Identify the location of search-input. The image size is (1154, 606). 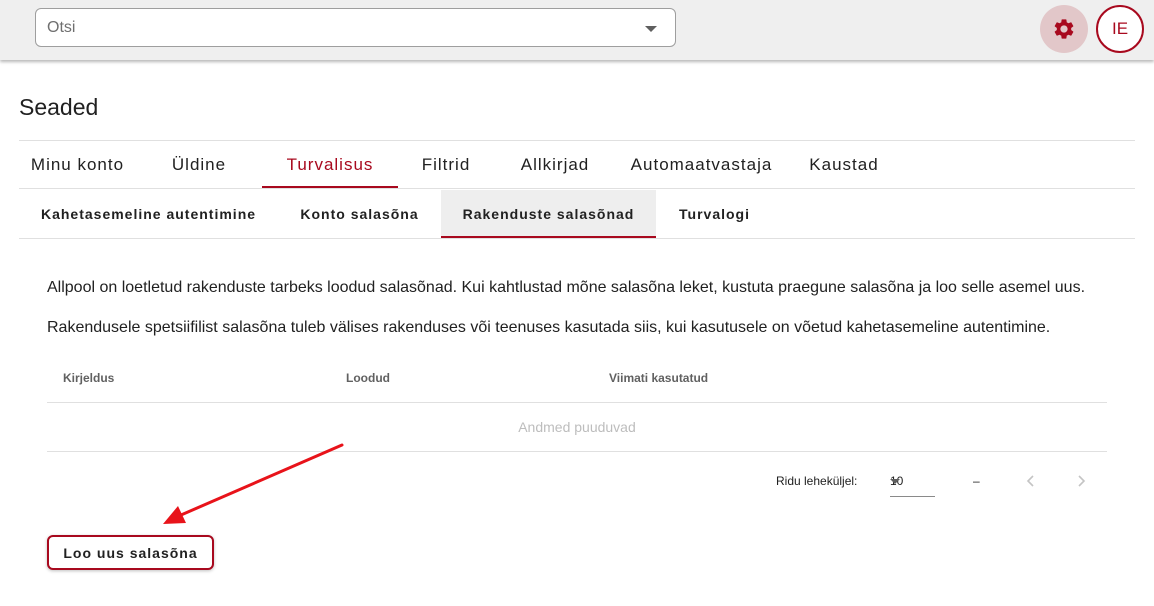
(337, 28).